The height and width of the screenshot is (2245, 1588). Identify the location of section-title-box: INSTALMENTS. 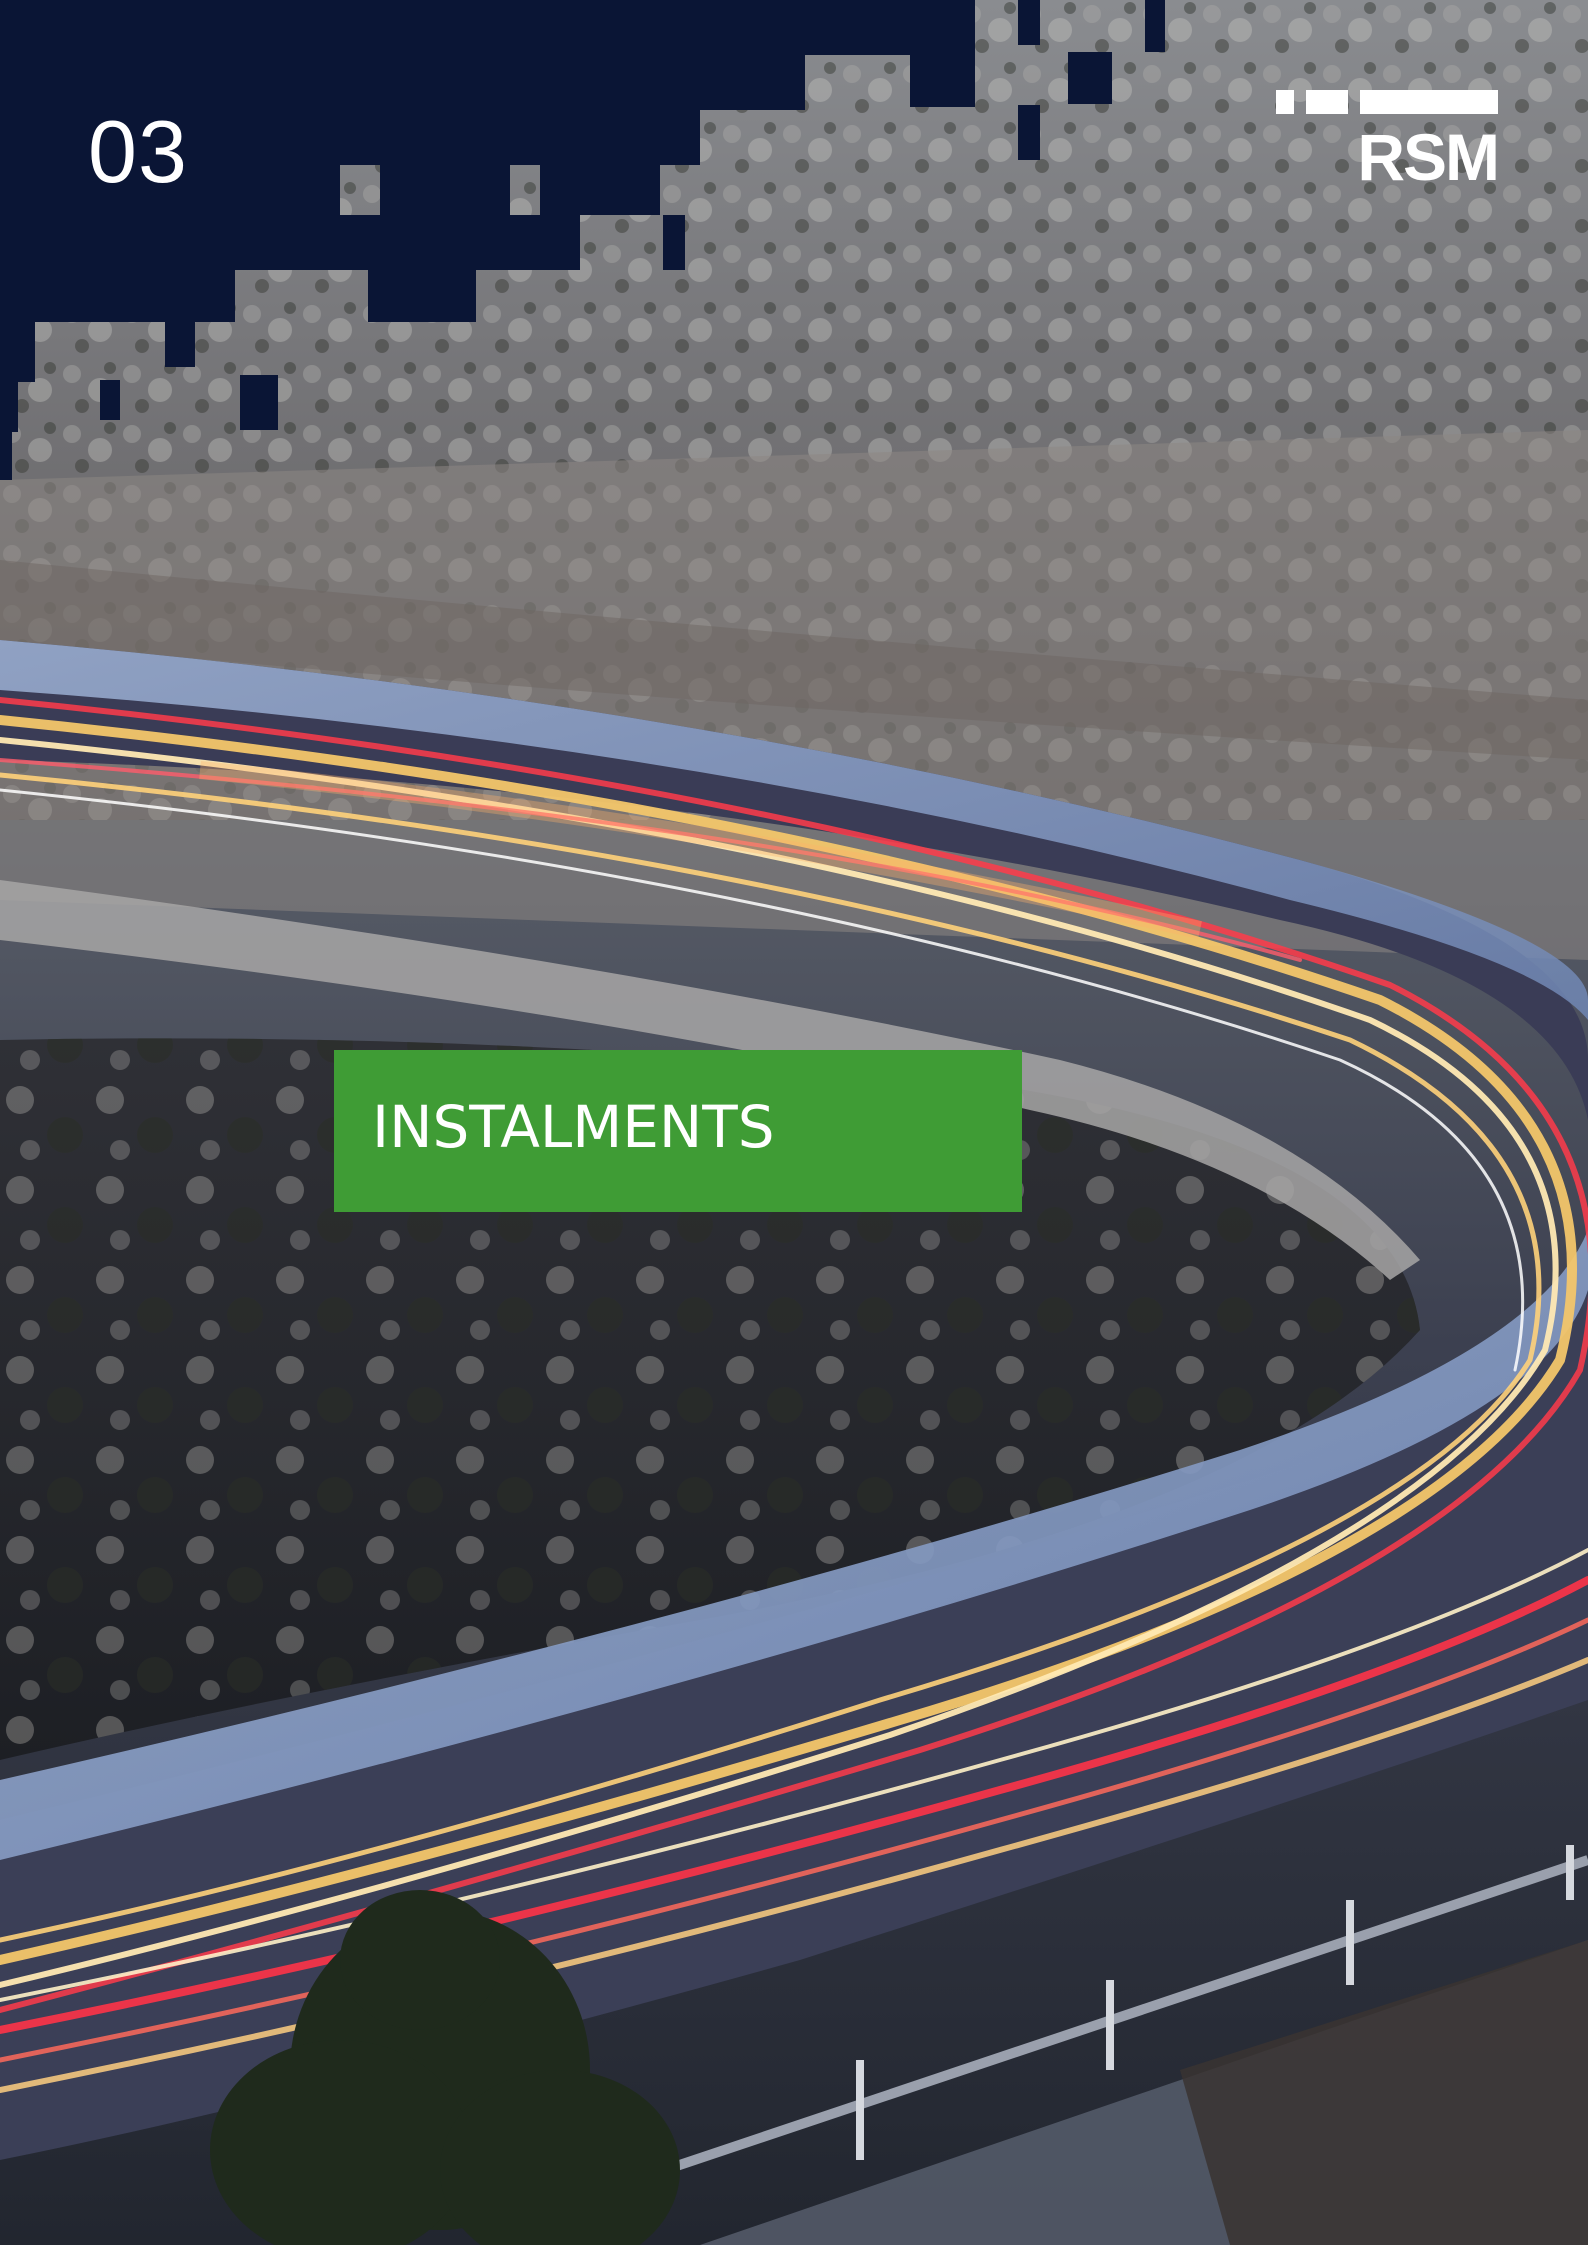
(678, 1131).